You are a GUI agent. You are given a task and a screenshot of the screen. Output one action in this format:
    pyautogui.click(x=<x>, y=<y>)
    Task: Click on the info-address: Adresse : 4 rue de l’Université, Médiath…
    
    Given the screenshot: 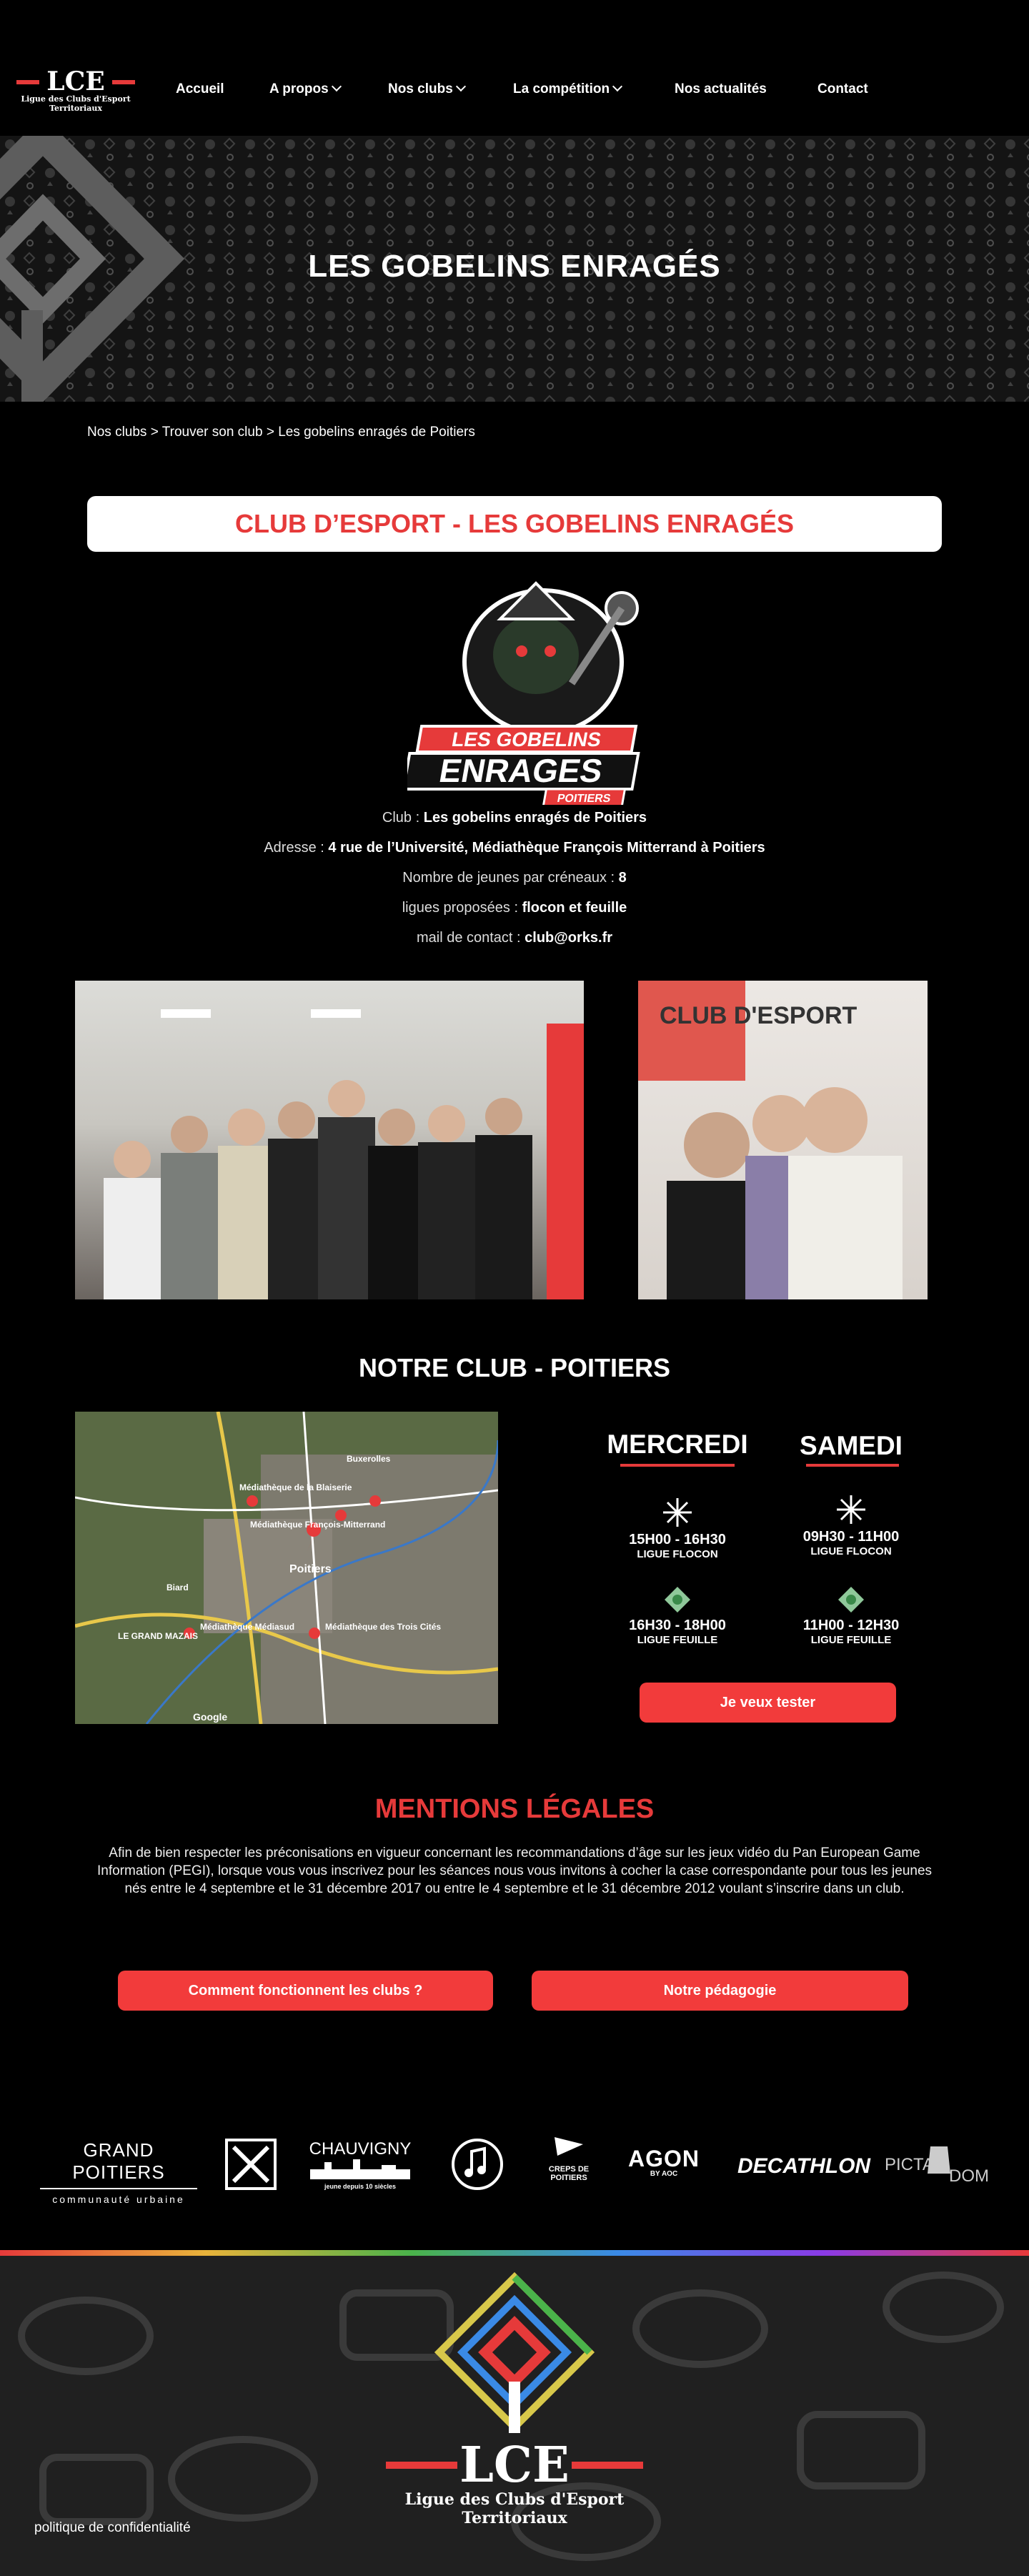 What is the action you would take?
    pyautogui.click(x=514, y=848)
    